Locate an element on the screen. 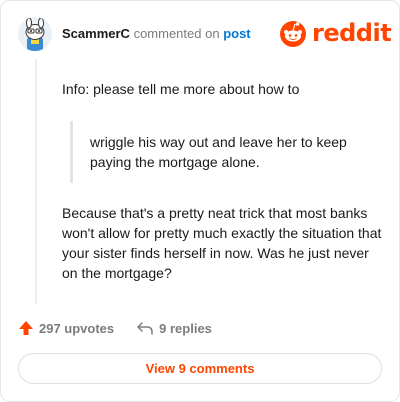 The width and height of the screenshot is (400, 402). upvote-button: 297 upvotes is located at coordinates (66, 328).